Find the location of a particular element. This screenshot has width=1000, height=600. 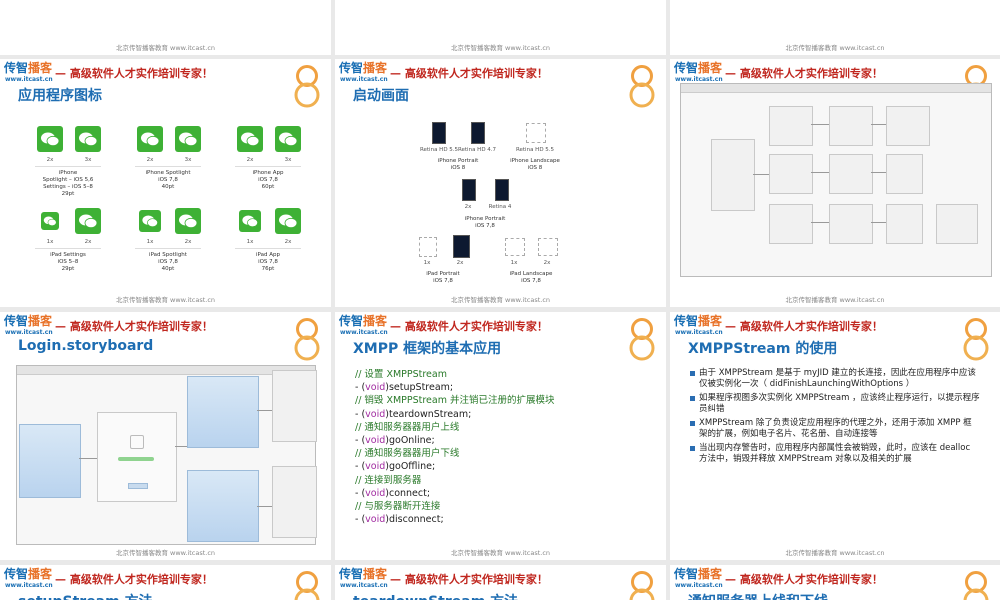

code-line: - (void)goOnline; is located at coordinates (395, 441).